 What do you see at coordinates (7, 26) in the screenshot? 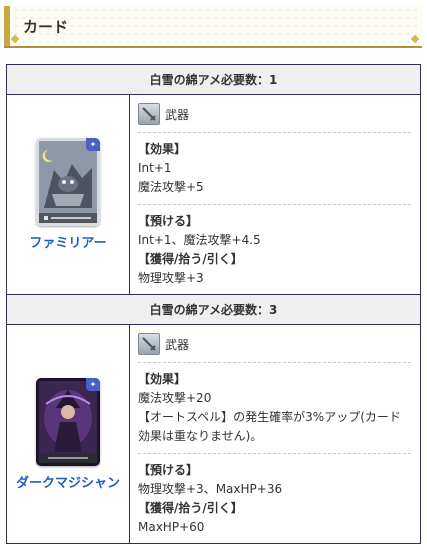
I see `header-accent-bar` at bounding box center [7, 26].